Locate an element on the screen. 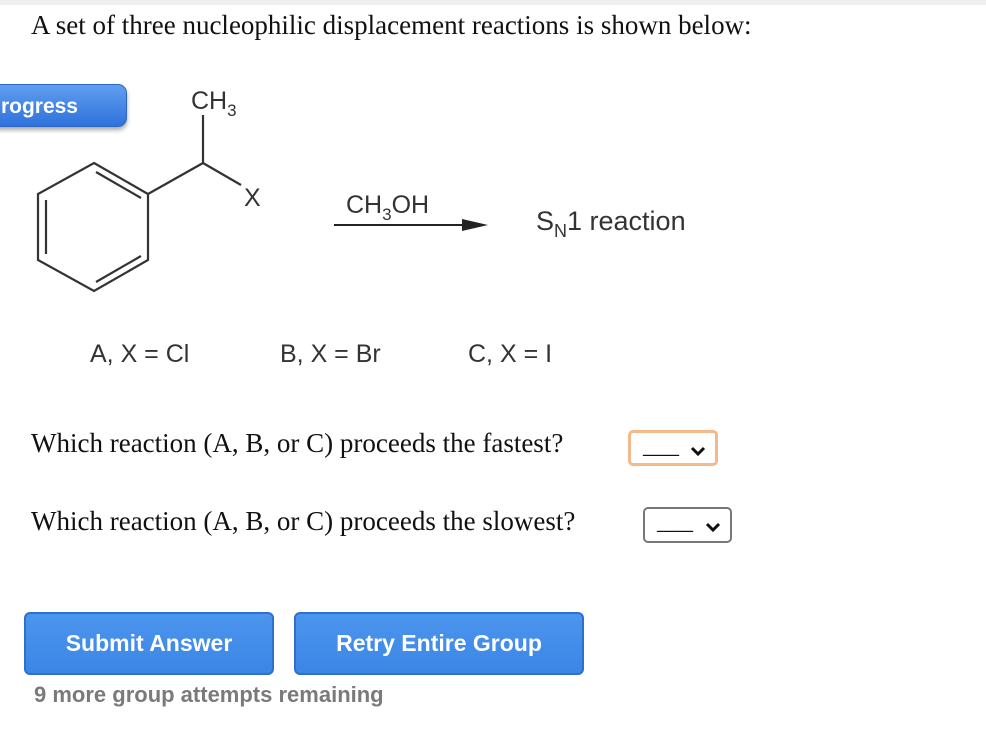 Image resolution: width=986 pixels, height=740 pixels. variant-a-label: A, X = Cl is located at coordinates (140, 354).